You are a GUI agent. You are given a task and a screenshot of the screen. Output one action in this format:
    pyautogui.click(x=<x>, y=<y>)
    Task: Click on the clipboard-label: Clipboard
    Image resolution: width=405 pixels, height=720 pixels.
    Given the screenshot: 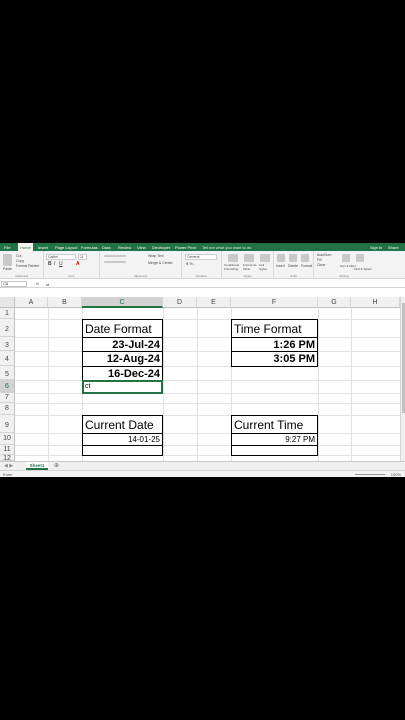 What is the action you would take?
    pyautogui.click(x=21, y=276)
    